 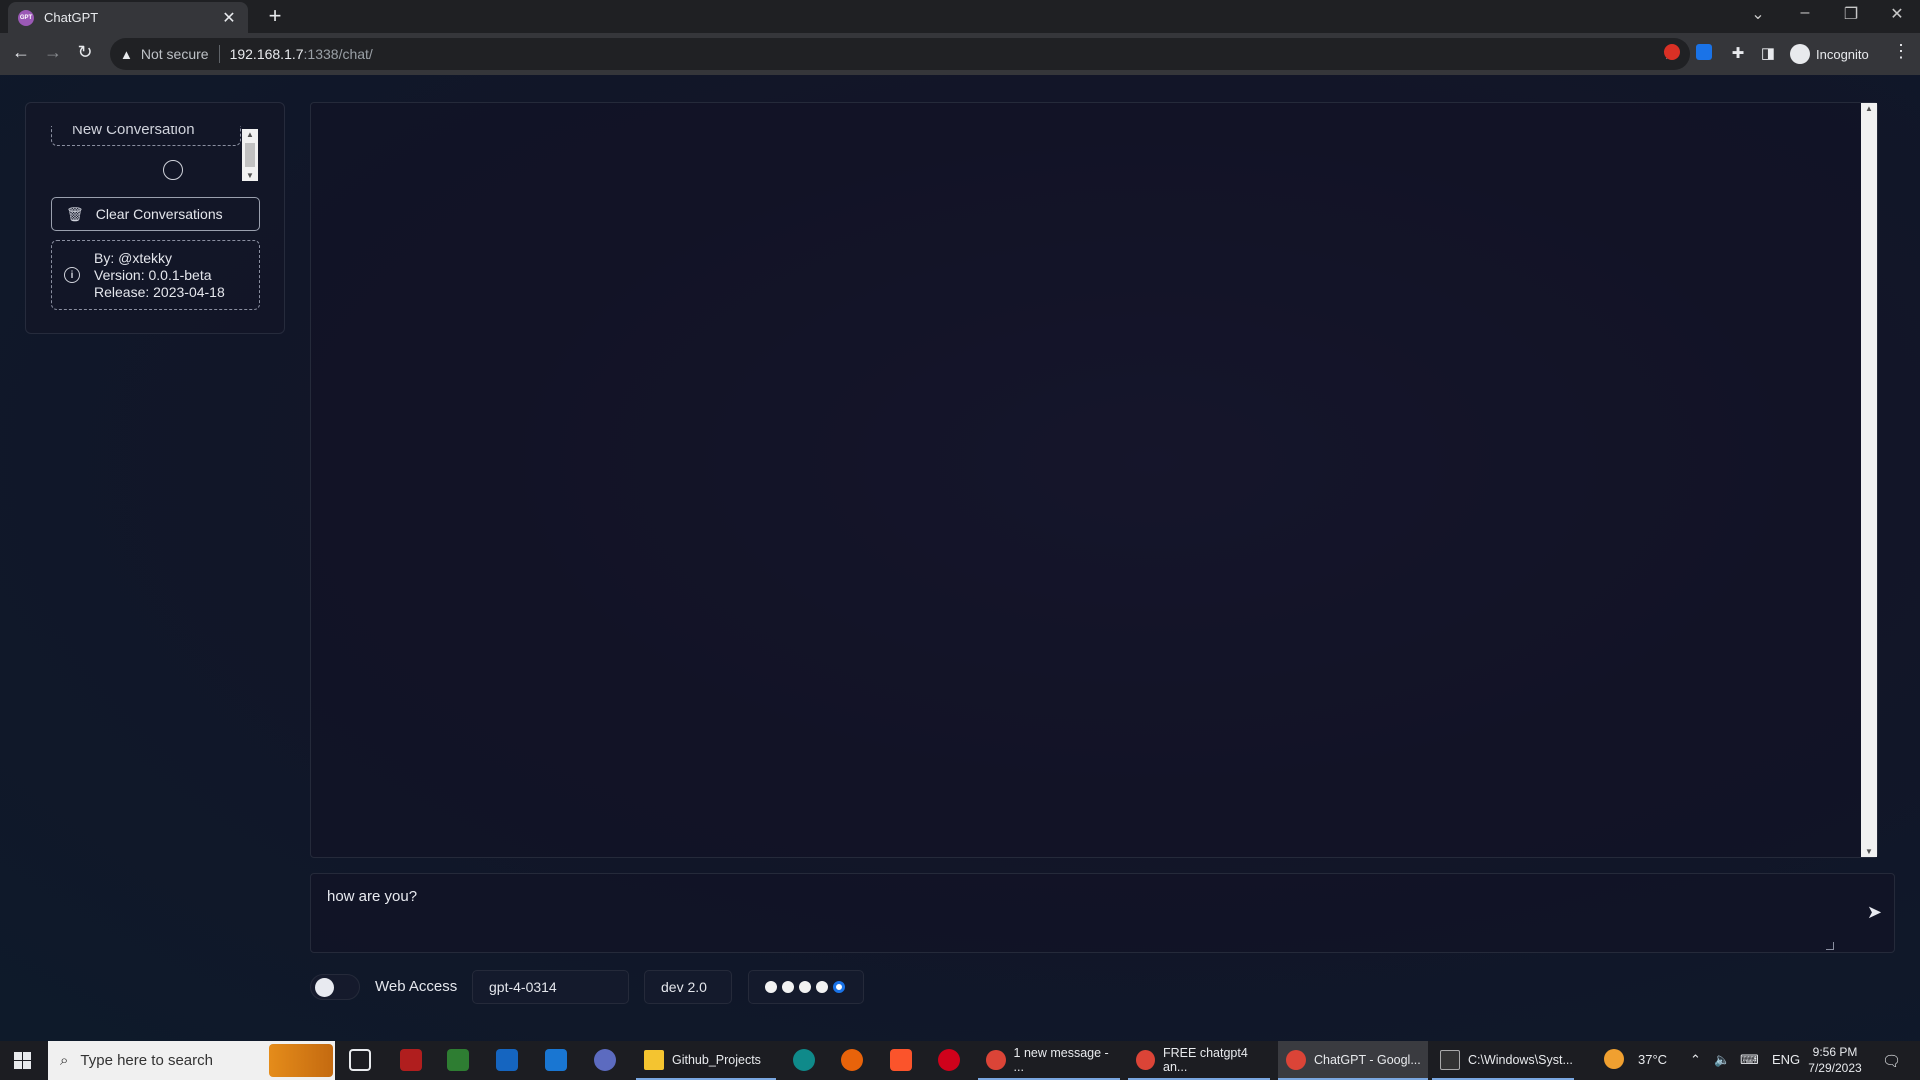 What do you see at coordinates (1830, 946) in the screenshot?
I see `resize-handle-icon` at bounding box center [1830, 946].